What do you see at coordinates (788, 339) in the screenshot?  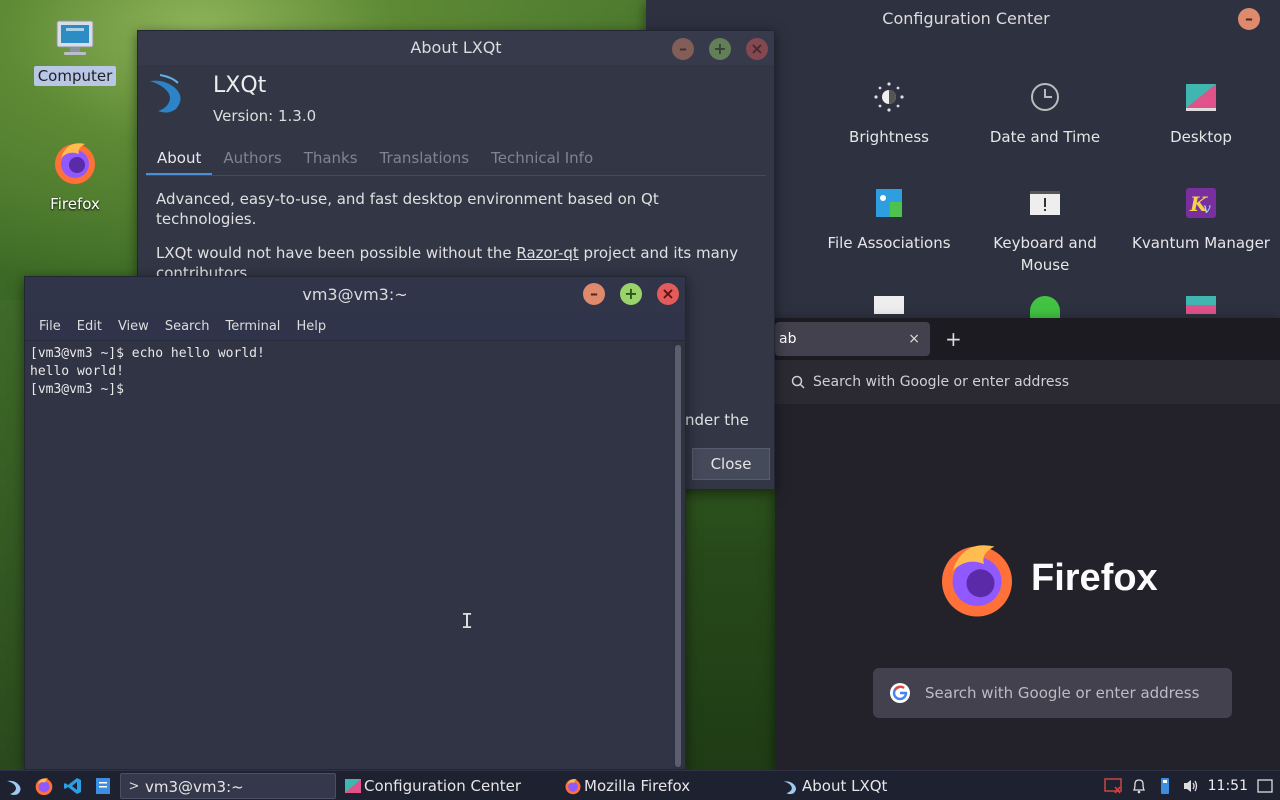 I see `tab-label: ab` at bounding box center [788, 339].